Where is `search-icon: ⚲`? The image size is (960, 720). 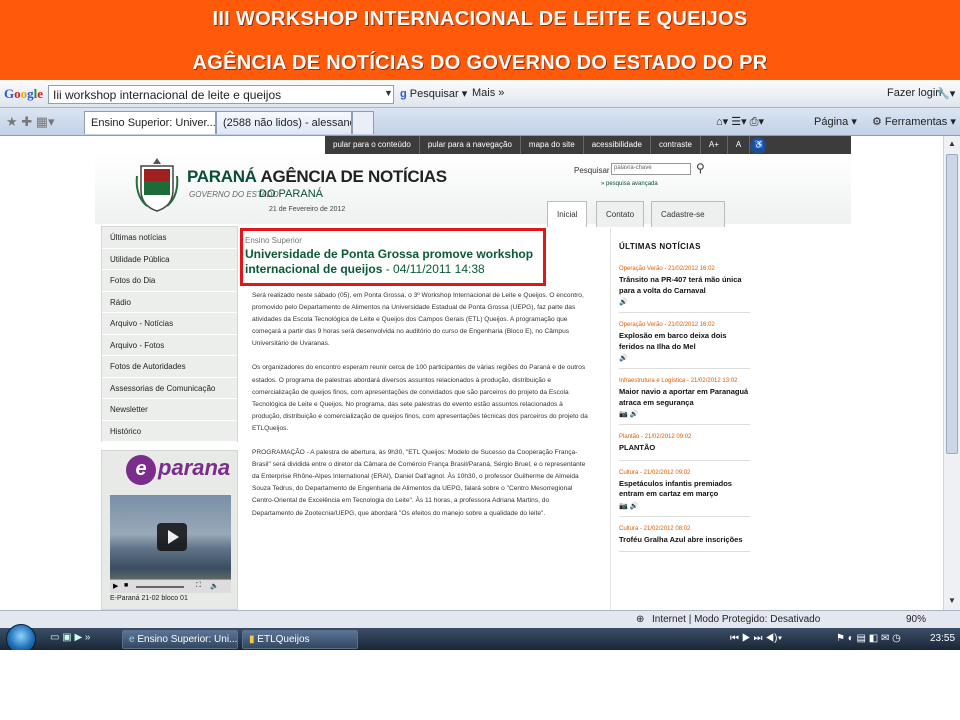 search-icon: ⚲ is located at coordinates (700, 168).